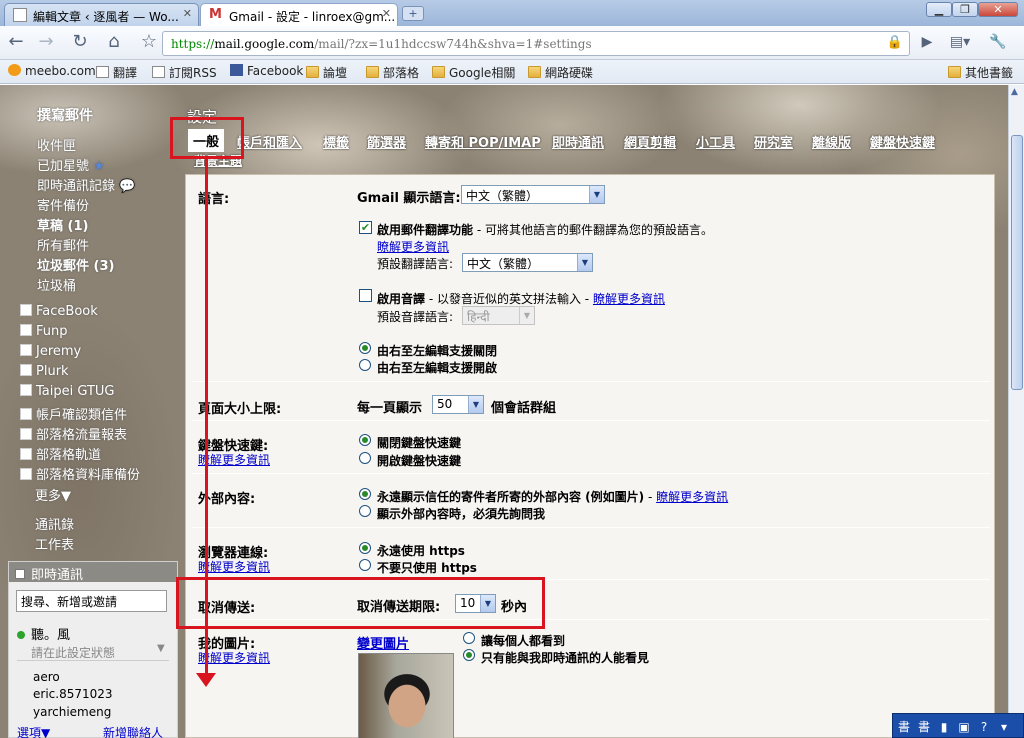 This screenshot has width=1024, height=738. What do you see at coordinates (326, 72) in the screenshot?
I see `bookmark-folder-forum: 論壇` at bounding box center [326, 72].